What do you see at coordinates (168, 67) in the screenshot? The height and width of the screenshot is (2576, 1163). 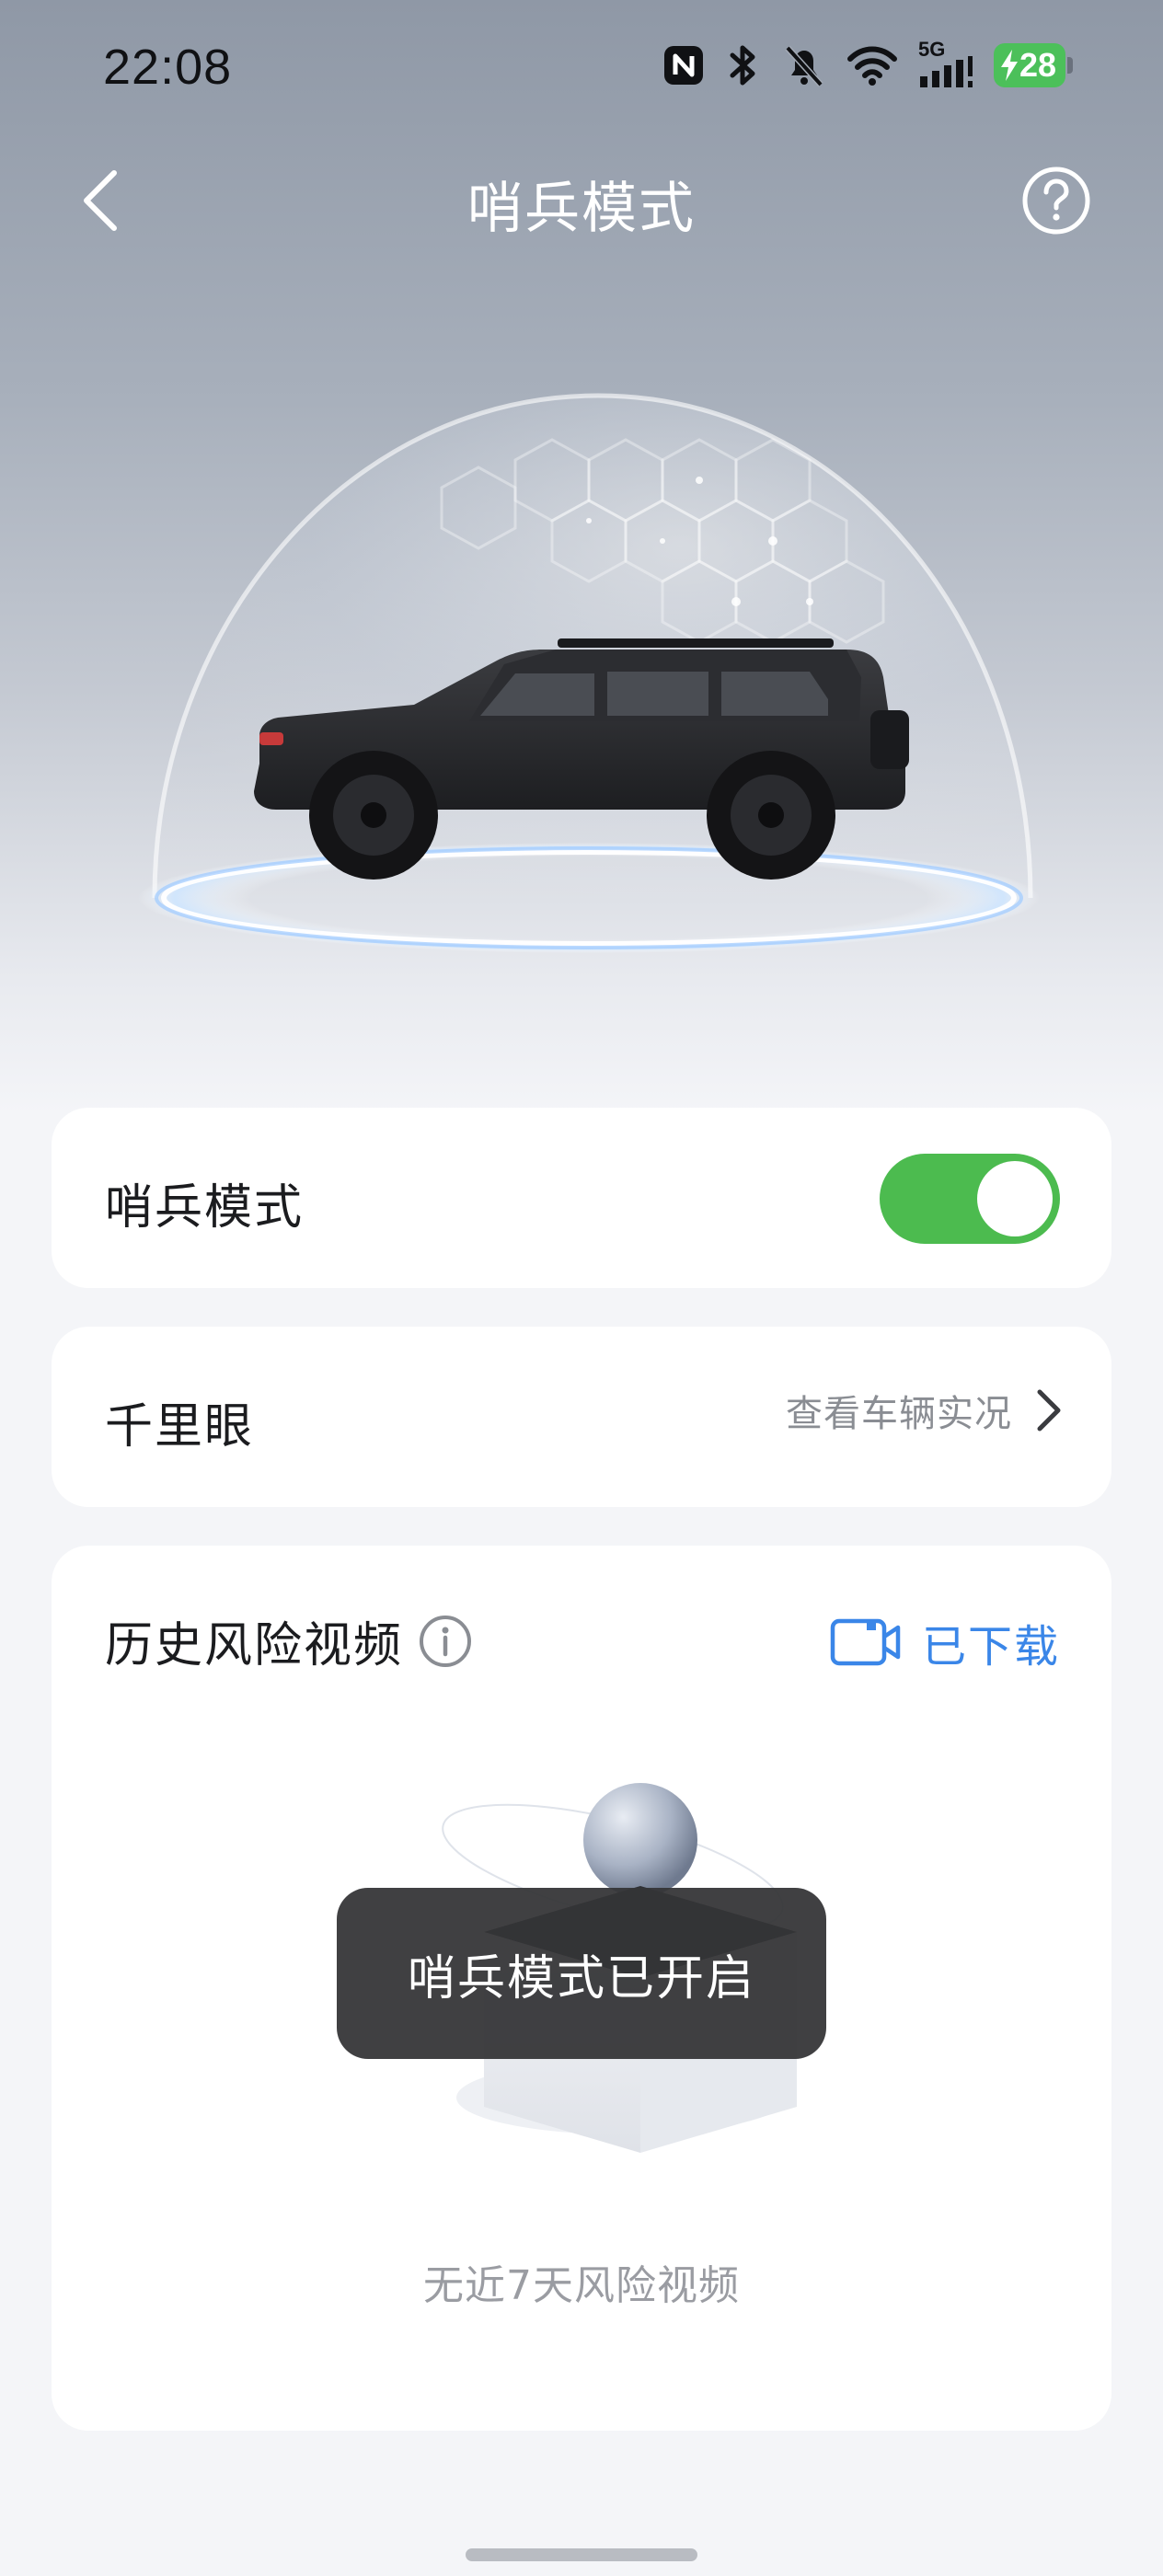 I see `status-time: 22:08` at bounding box center [168, 67].